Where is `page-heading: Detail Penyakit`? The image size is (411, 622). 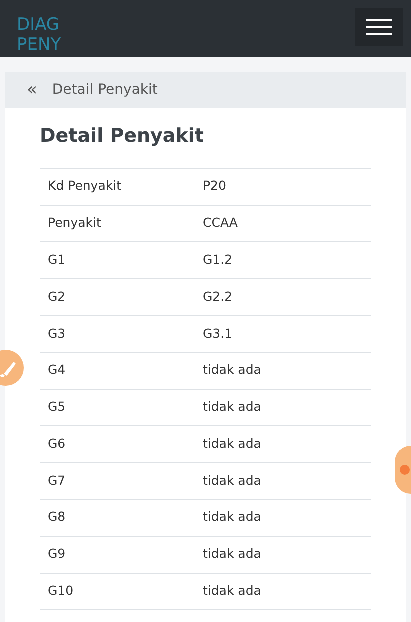 page-heading: Detail Penyakit is located at coordinates (122, 136).